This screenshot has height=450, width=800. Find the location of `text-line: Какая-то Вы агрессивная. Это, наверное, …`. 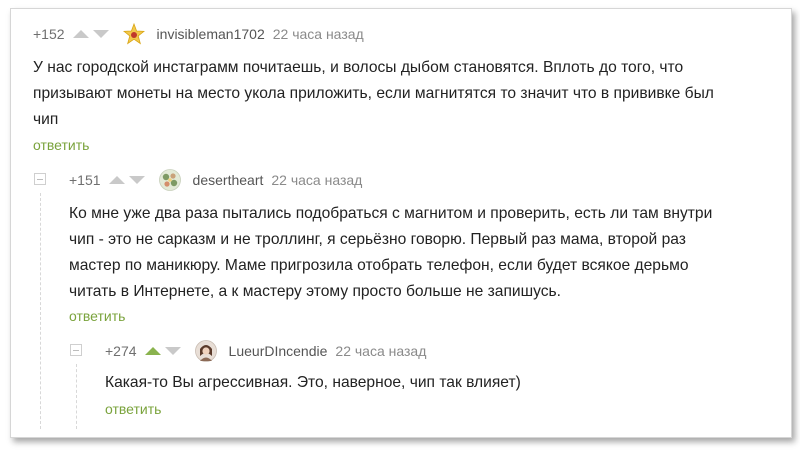

text-line: Какая-то Вы агрессивная. Это, наверное, … is located at coordinates (313, 382).